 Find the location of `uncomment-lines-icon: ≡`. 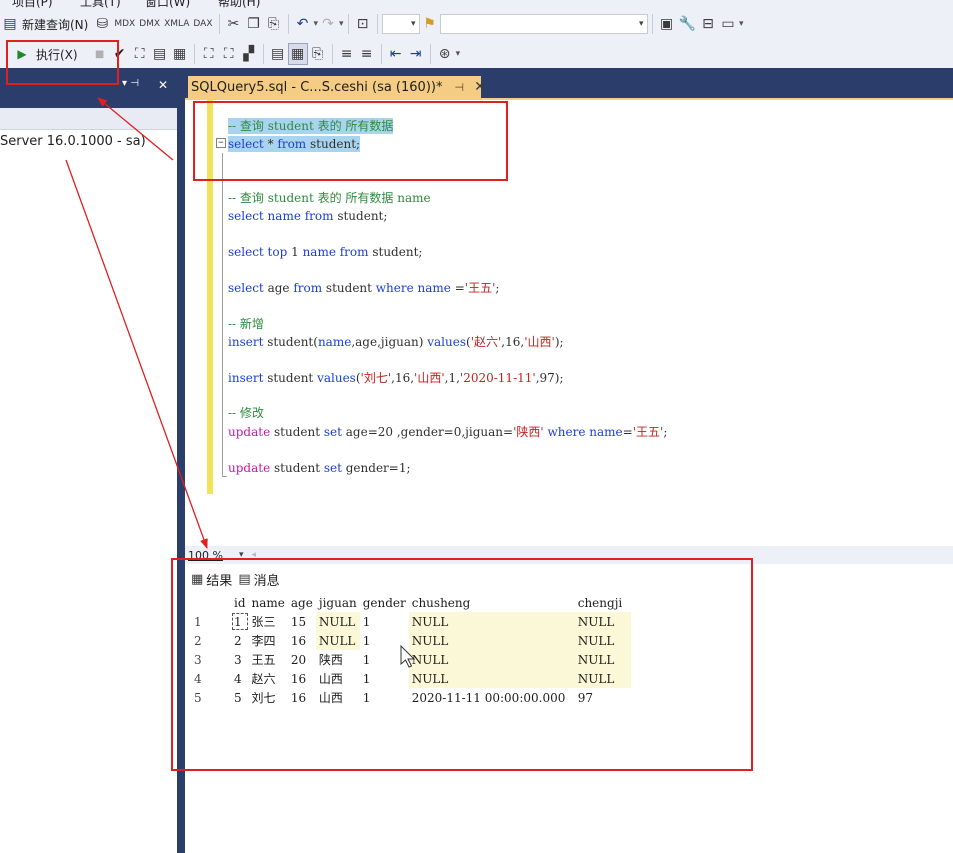

uncomment-lines-icon: ≡ is located at coordinates (367, 54).